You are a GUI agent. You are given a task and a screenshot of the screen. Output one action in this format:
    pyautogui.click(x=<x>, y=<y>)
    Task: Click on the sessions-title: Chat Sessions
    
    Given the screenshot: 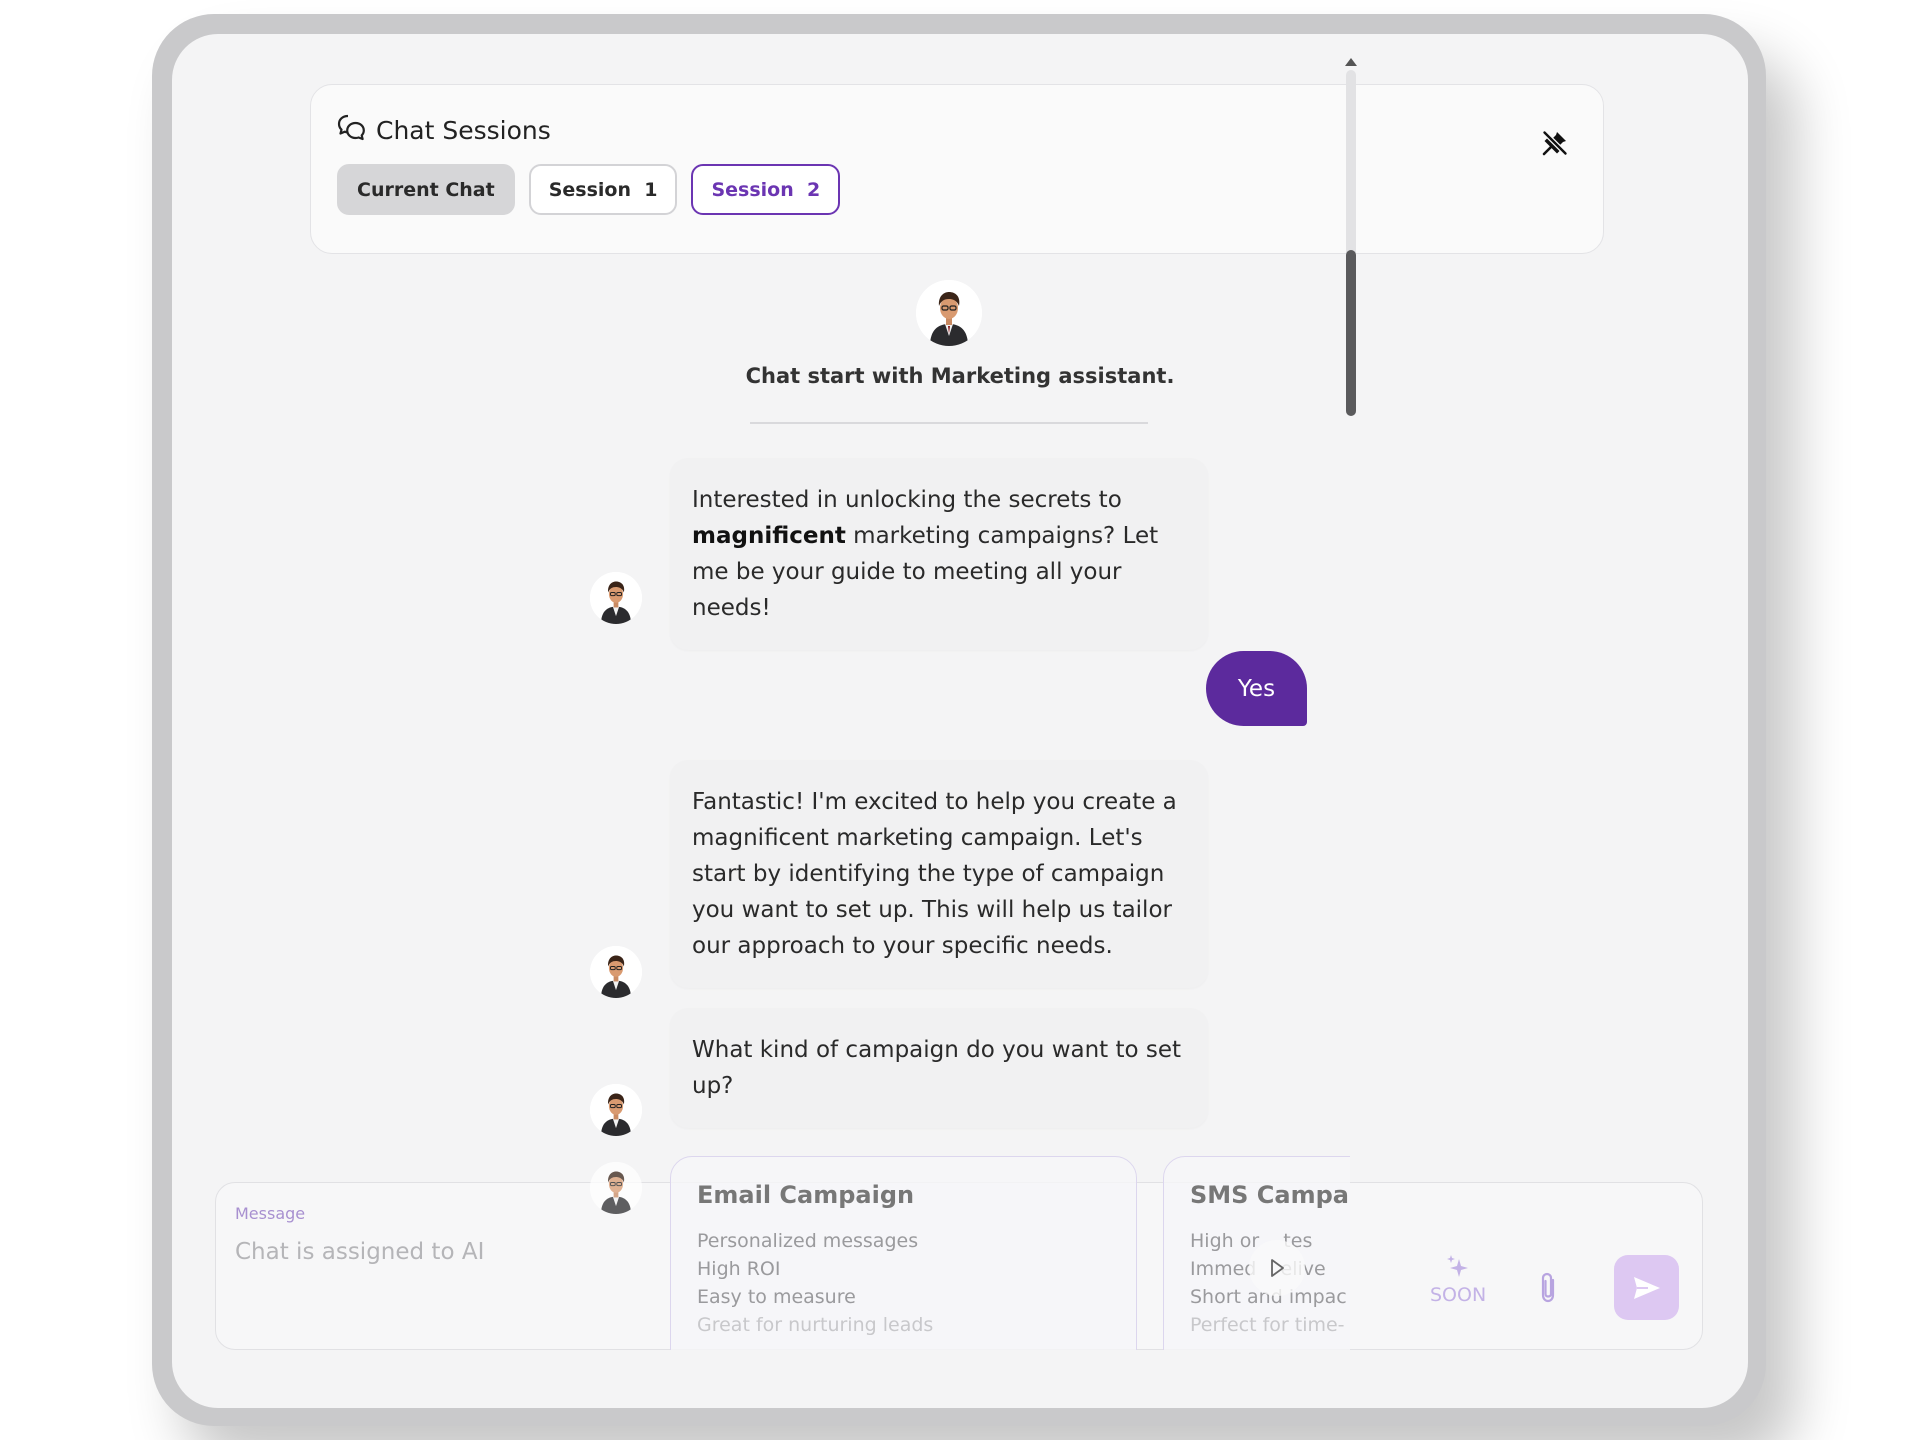 What is the action you would take?
    pyautogui.click(x=463, y=130)
    